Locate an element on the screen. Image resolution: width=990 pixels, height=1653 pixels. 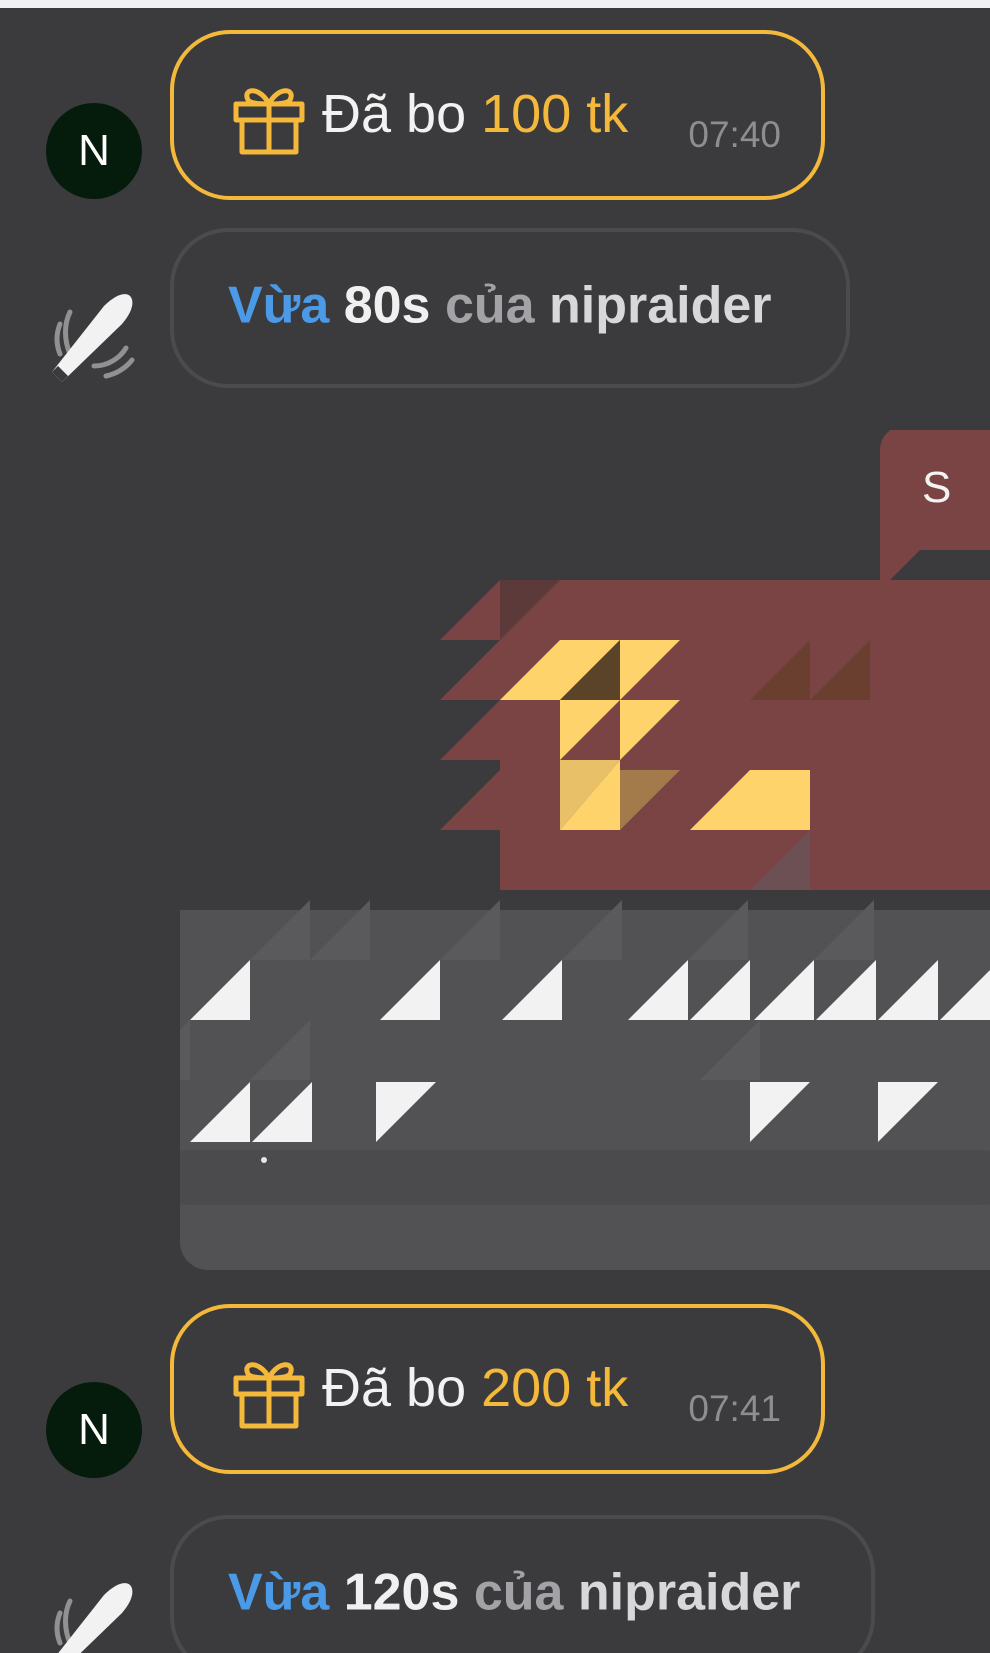
gift-bubble: Đã bo 200 tk 07:41 is located at coordinates (497, 1389).